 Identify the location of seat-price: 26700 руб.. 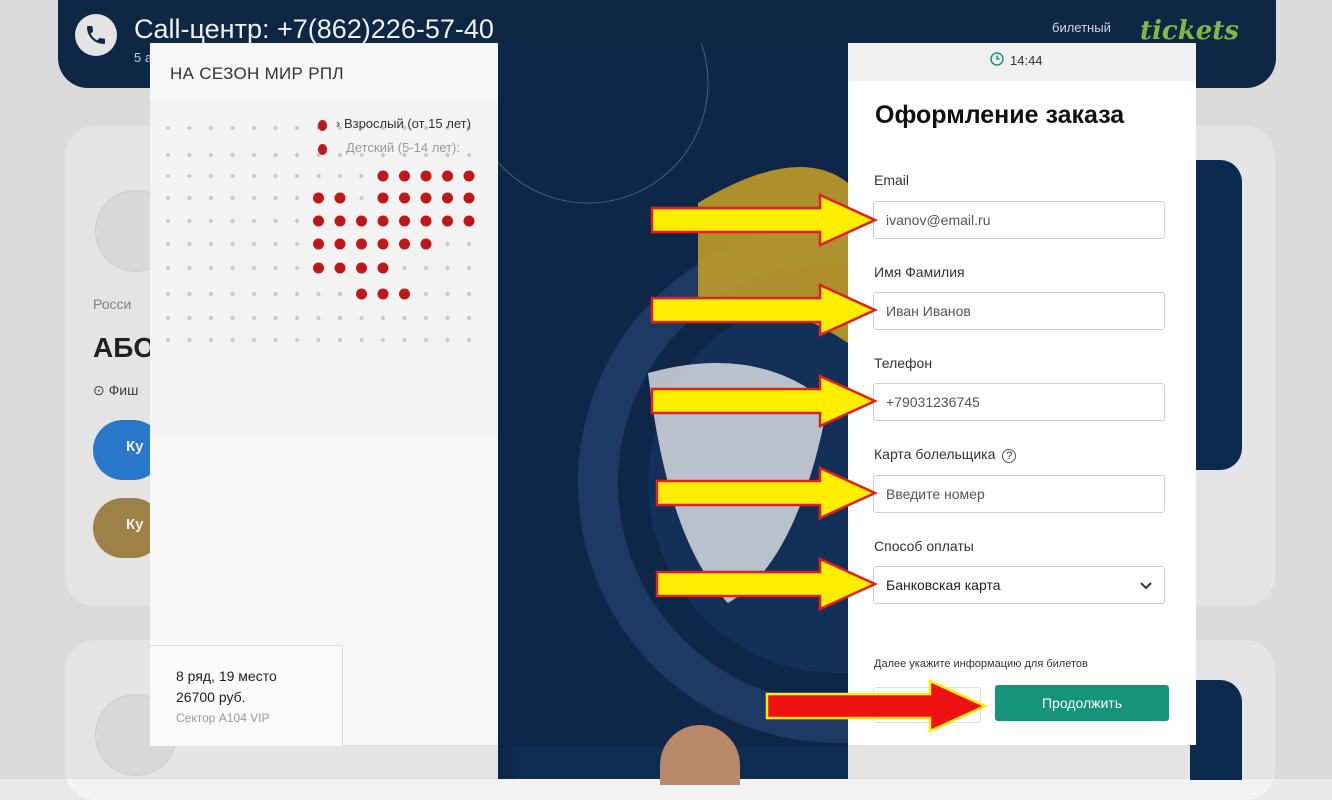
(211, 697).